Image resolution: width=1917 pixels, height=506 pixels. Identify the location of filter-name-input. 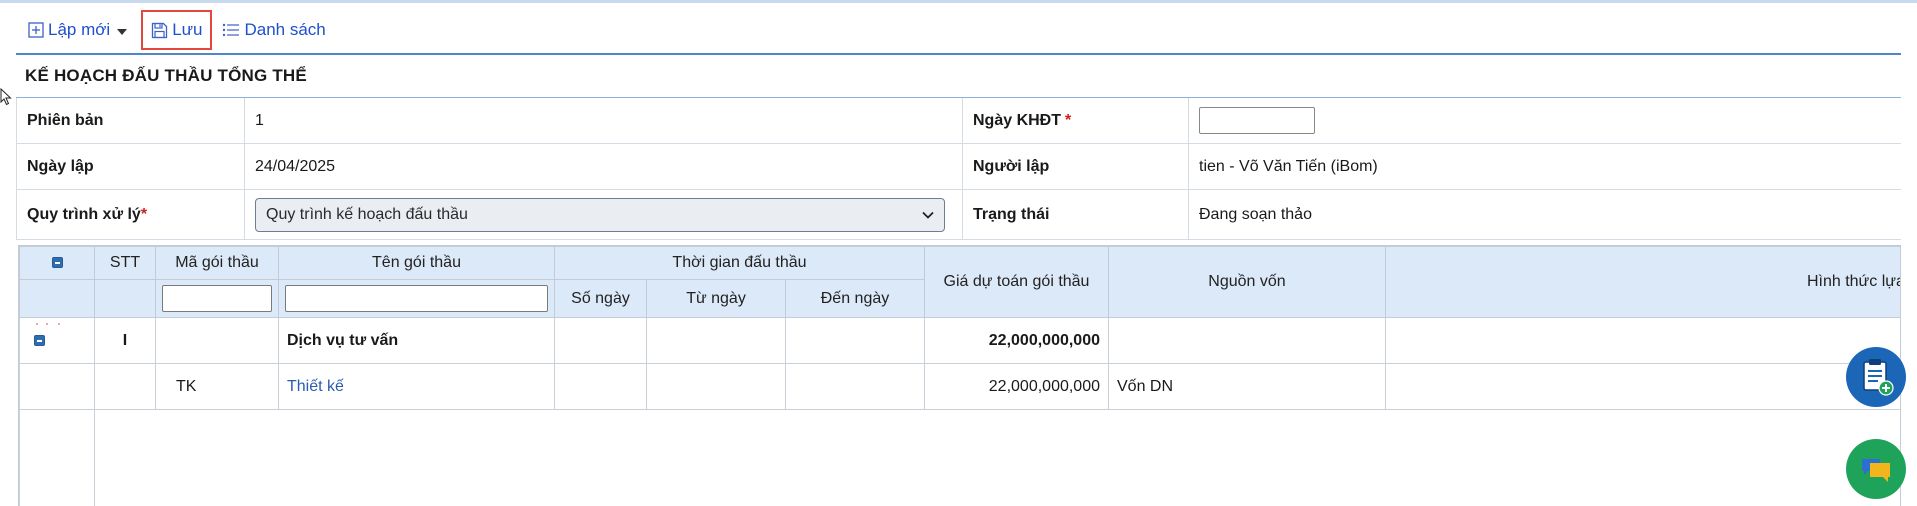
(416, 298).